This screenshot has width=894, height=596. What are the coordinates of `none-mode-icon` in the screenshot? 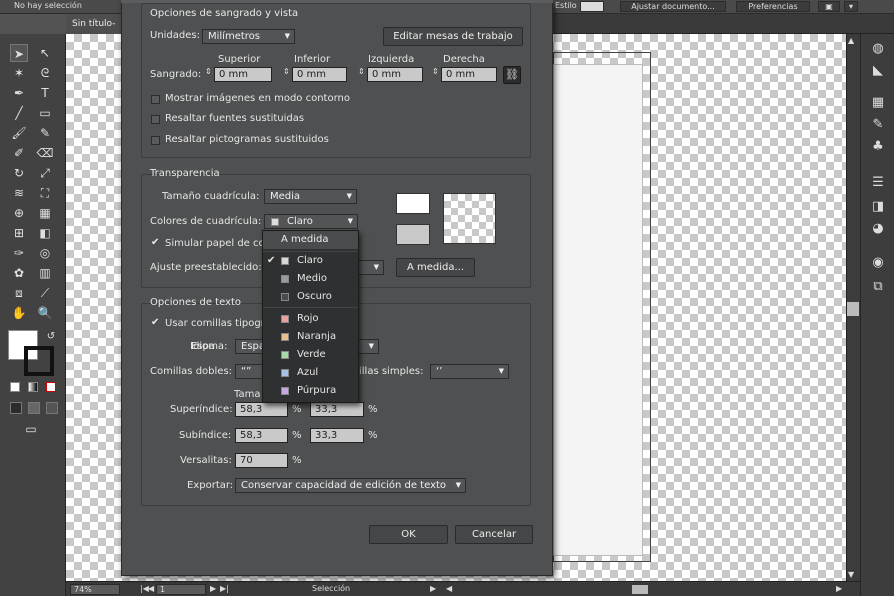 It's located at (51, 387).